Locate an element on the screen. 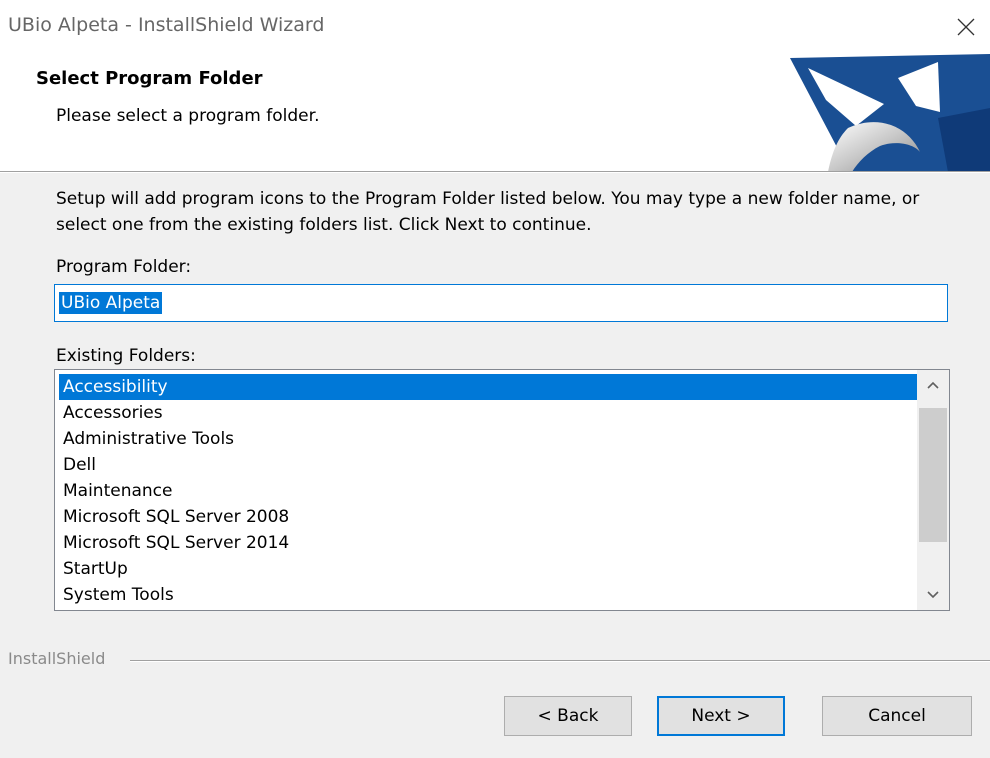 The width and height of the screenshot is (990, 758). list-item: Dell is located at coordinates (488, 465).